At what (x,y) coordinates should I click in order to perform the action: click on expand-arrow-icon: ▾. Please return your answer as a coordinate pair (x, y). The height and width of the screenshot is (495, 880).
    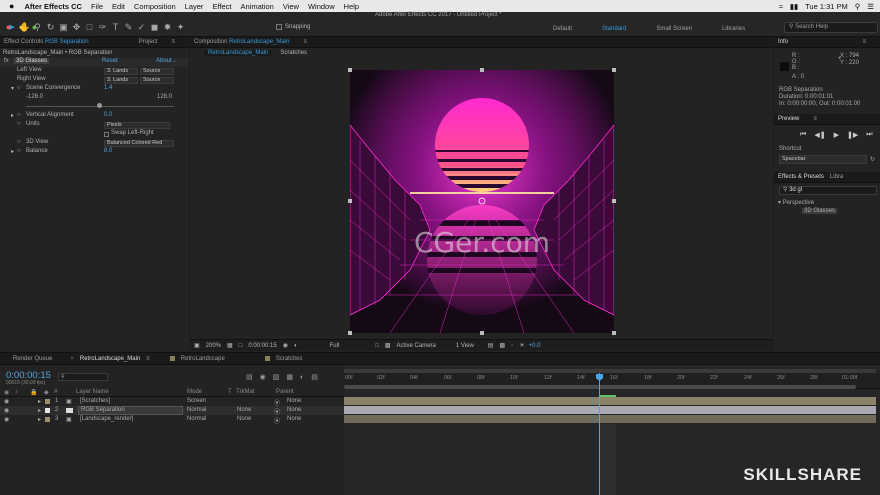
    Looking at the image, I should click on (12, 88).